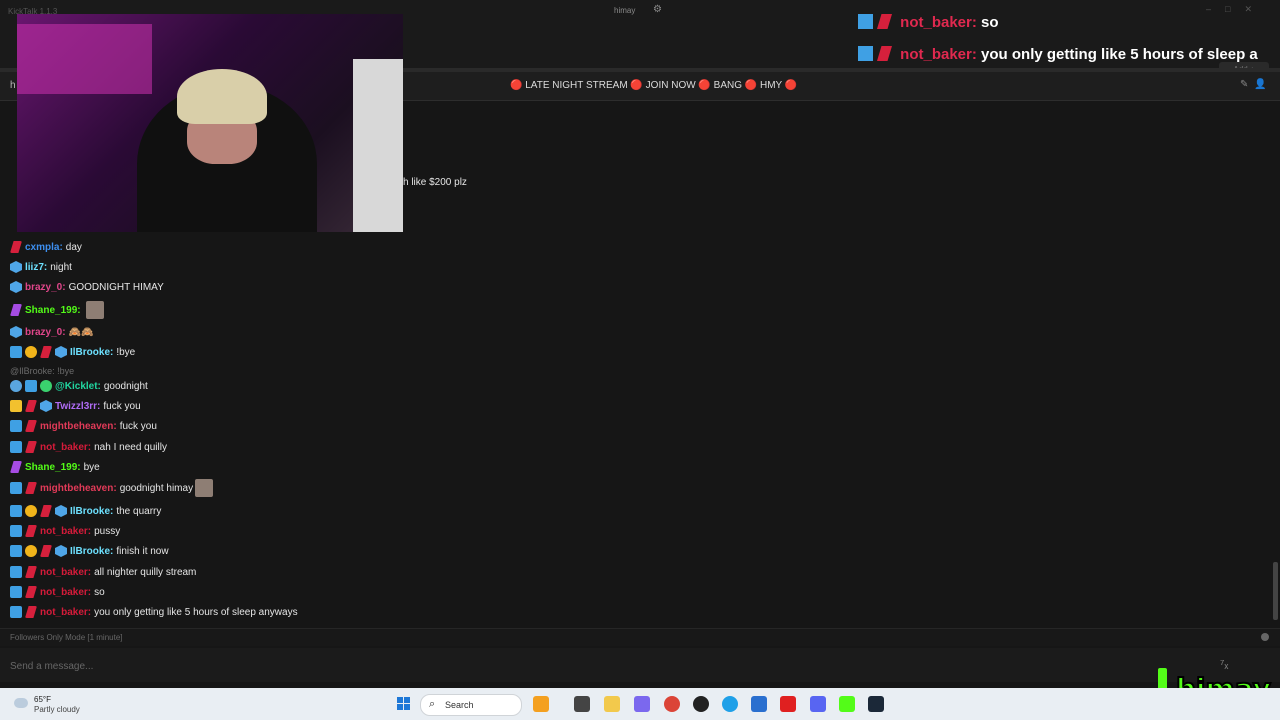 Image resolution: width=1280 pixels, height=720 pixels. What do you see at coordinates (36, 267) in the screenshot?
I see `username: liiz7:` at bounding box center [36, 267].